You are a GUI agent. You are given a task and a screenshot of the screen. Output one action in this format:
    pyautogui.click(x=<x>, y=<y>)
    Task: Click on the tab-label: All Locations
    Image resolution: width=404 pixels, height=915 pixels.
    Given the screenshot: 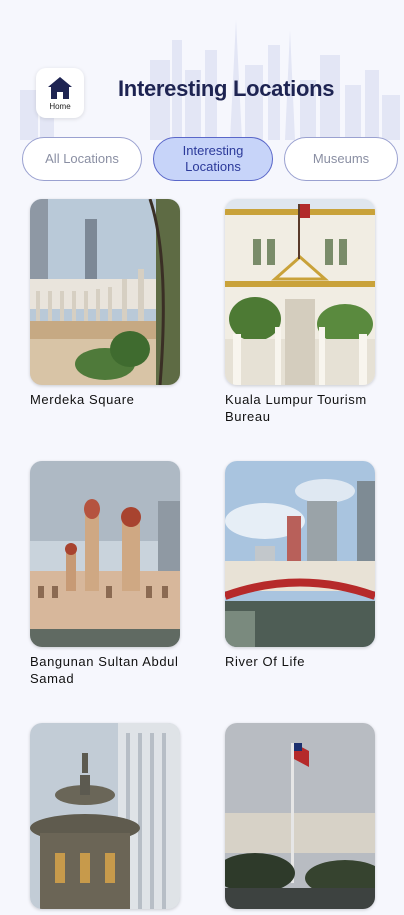 What is the action you would take?
    pyautogui.click(x=82, y=158)
    